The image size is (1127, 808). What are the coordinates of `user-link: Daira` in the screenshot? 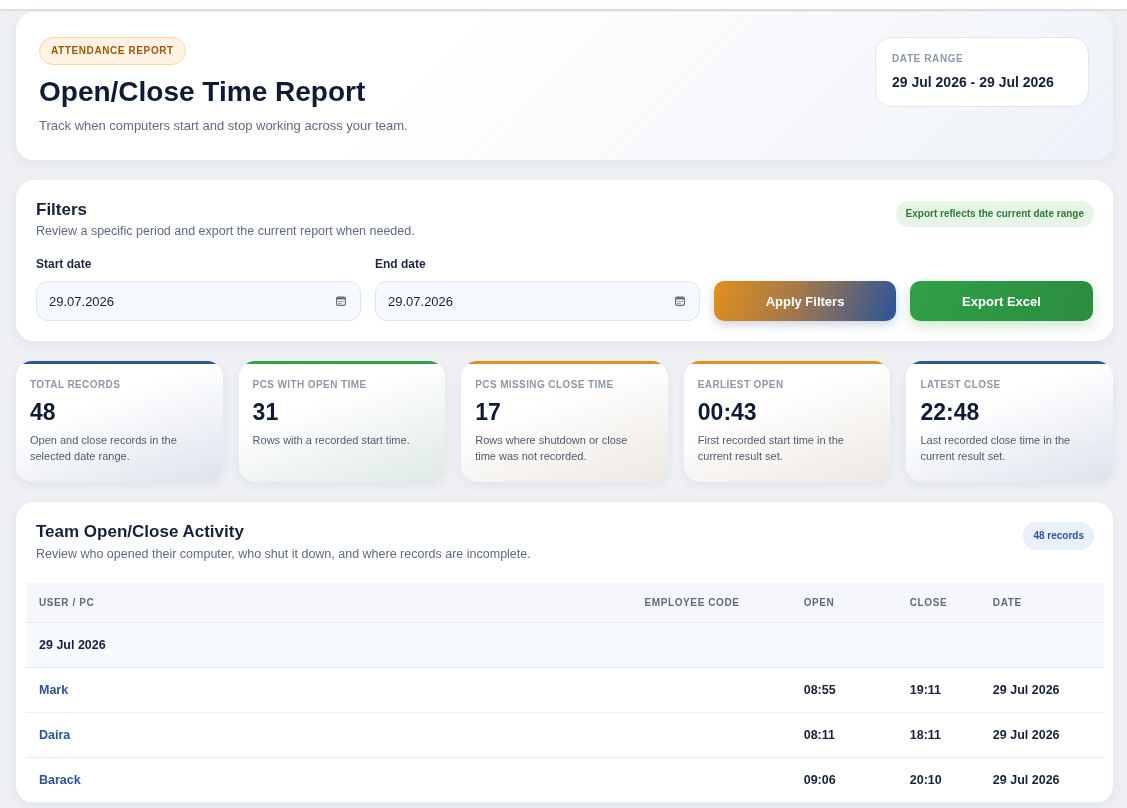 It's located at (55, 735).